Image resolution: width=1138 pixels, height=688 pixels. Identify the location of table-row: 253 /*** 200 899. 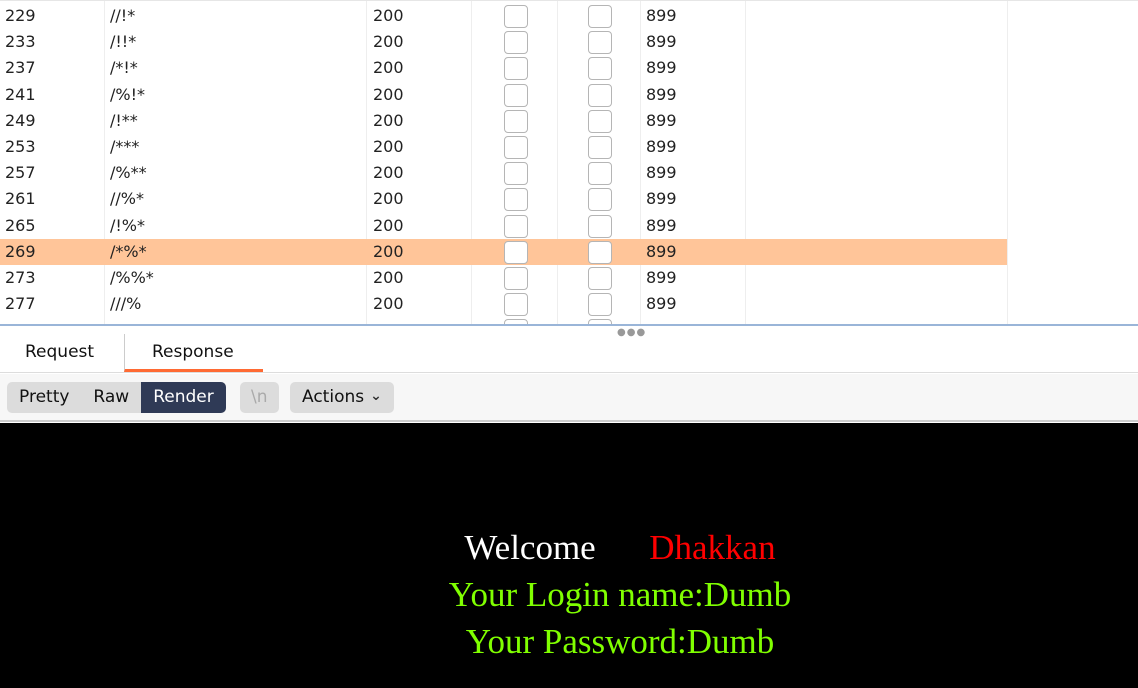
(569, 147).